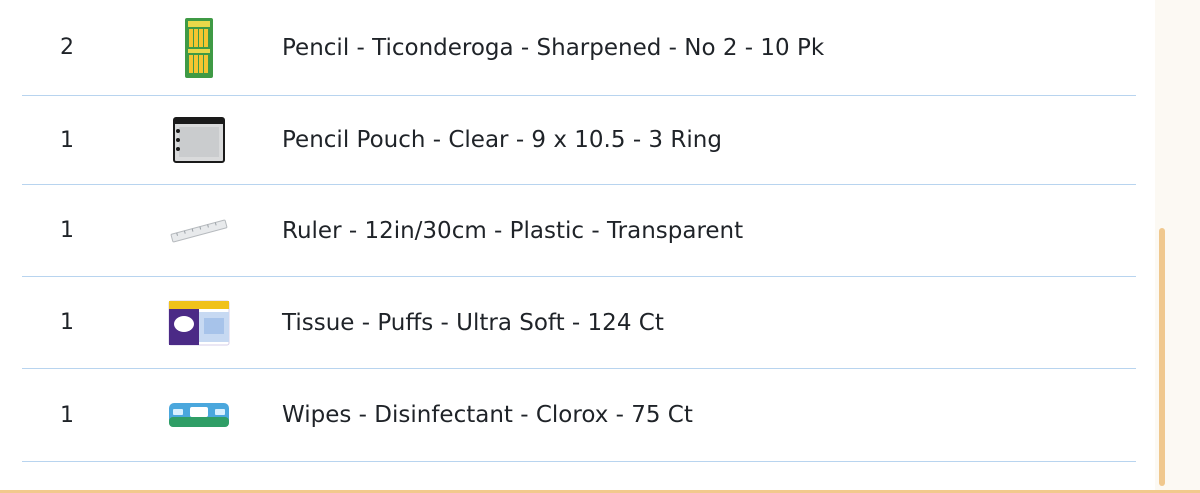 The height and width of the screenshot is (493, 1200). Describe the element at coordinates (473, 322) in the screenshot. I see `item-name: Tissue - Puffs - Ultra Soft - 124 Ct` at that location.